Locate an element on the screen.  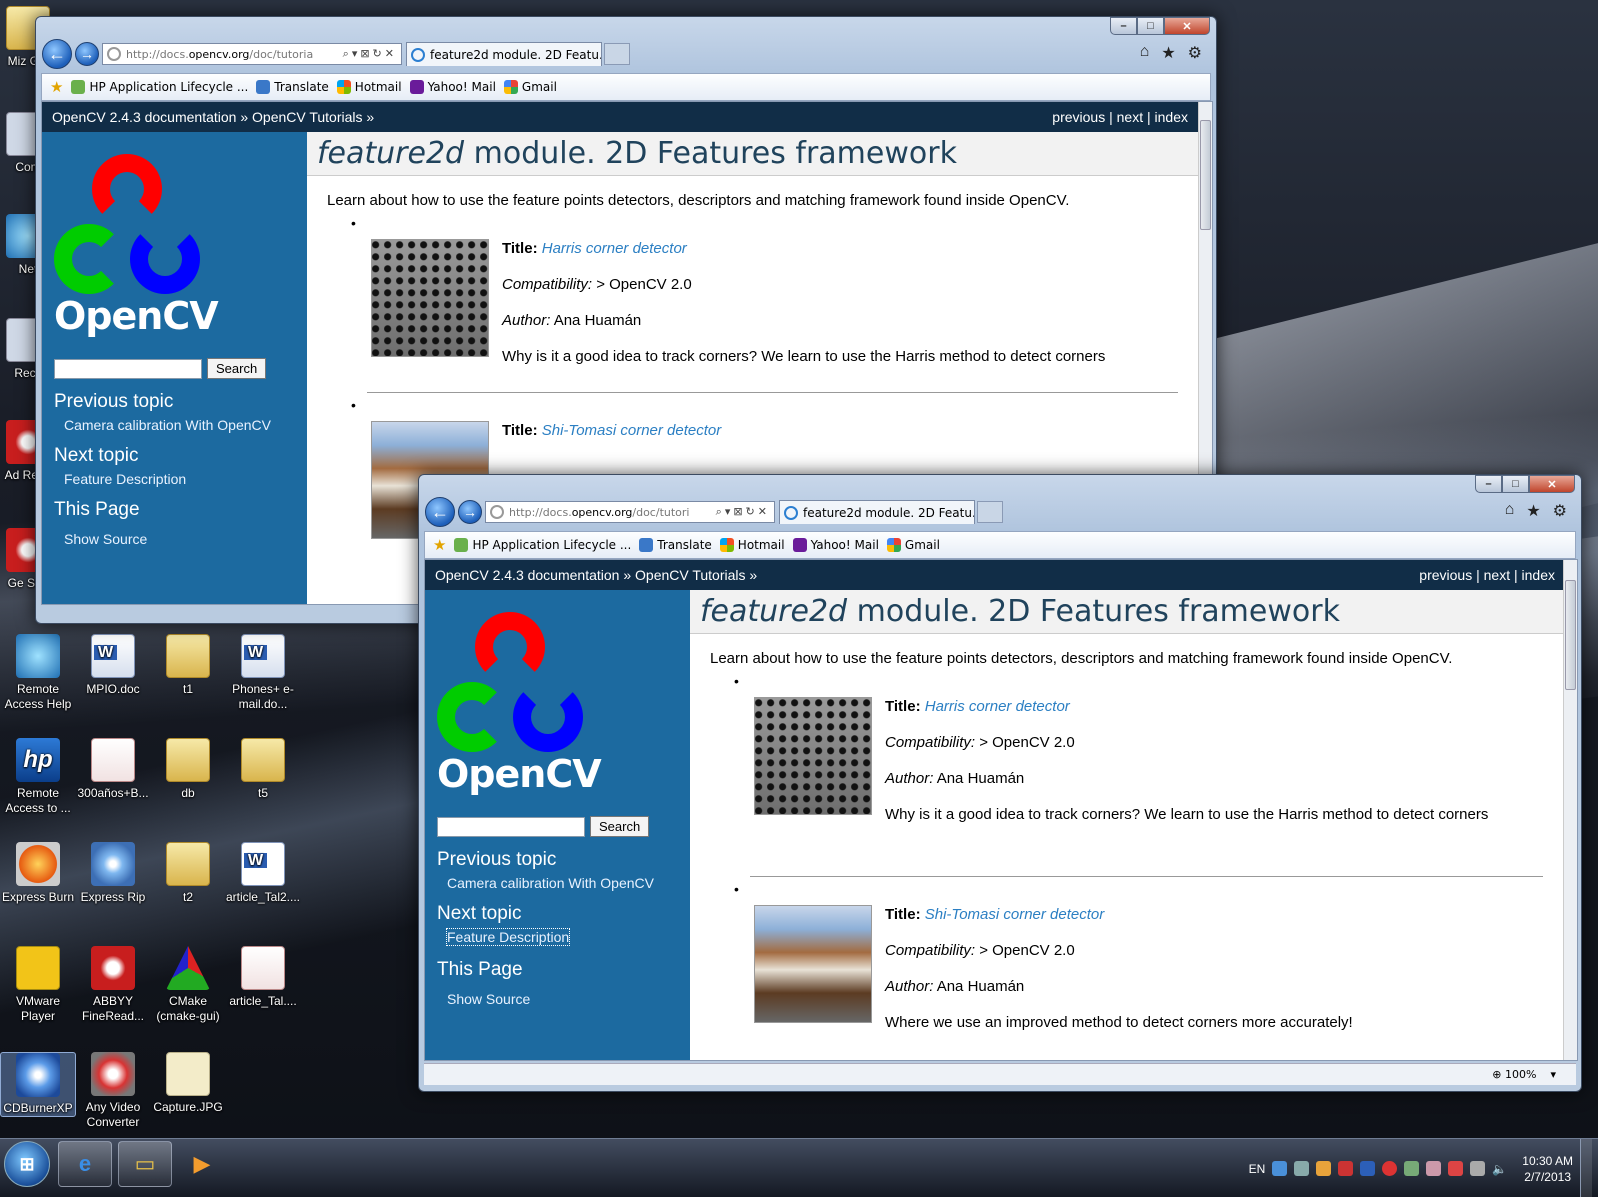
desktop-icon: Express Rip is located at coordinates (113, 873).